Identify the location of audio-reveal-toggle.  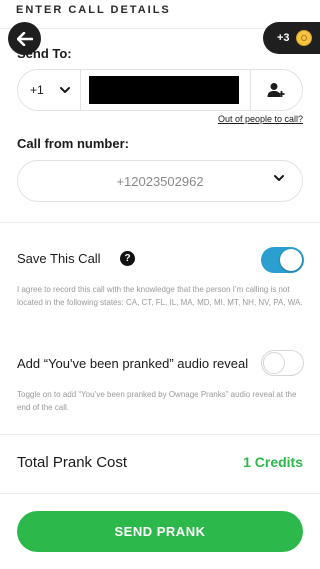
(282, 363).